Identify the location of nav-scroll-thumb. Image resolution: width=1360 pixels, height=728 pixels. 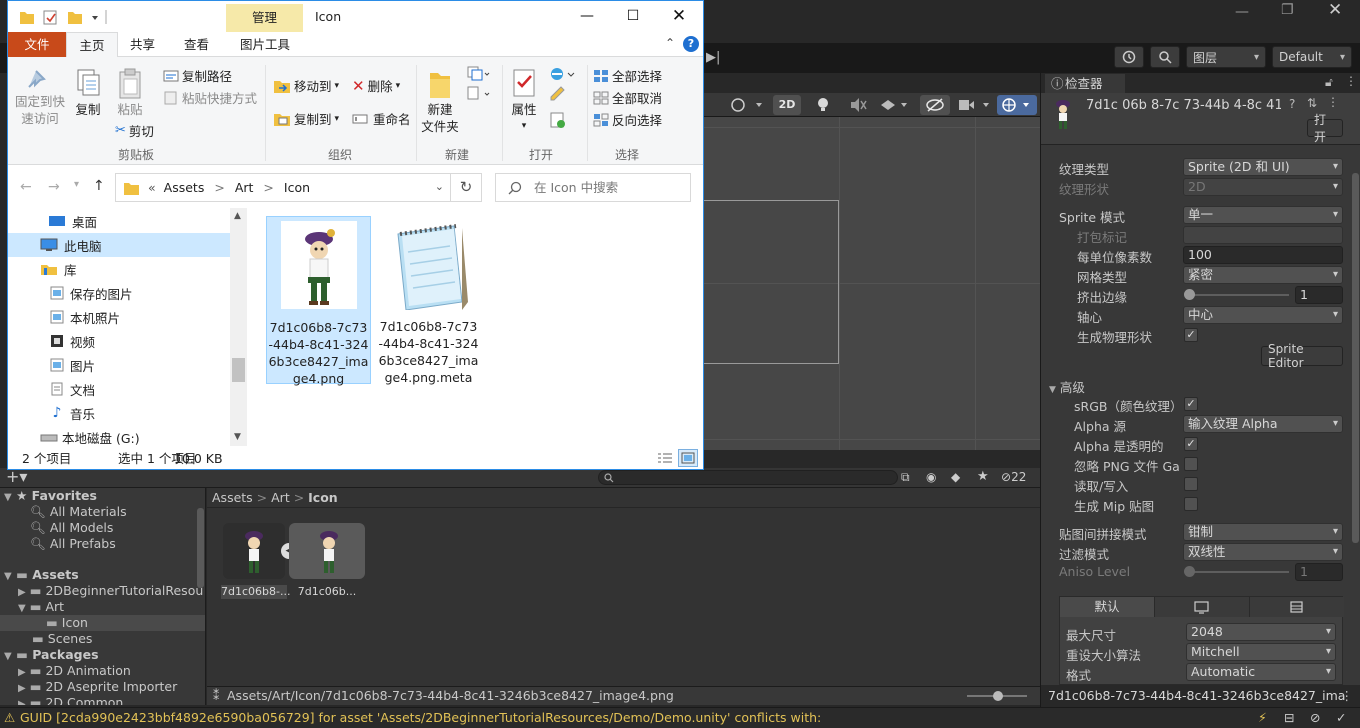
(238, 370).